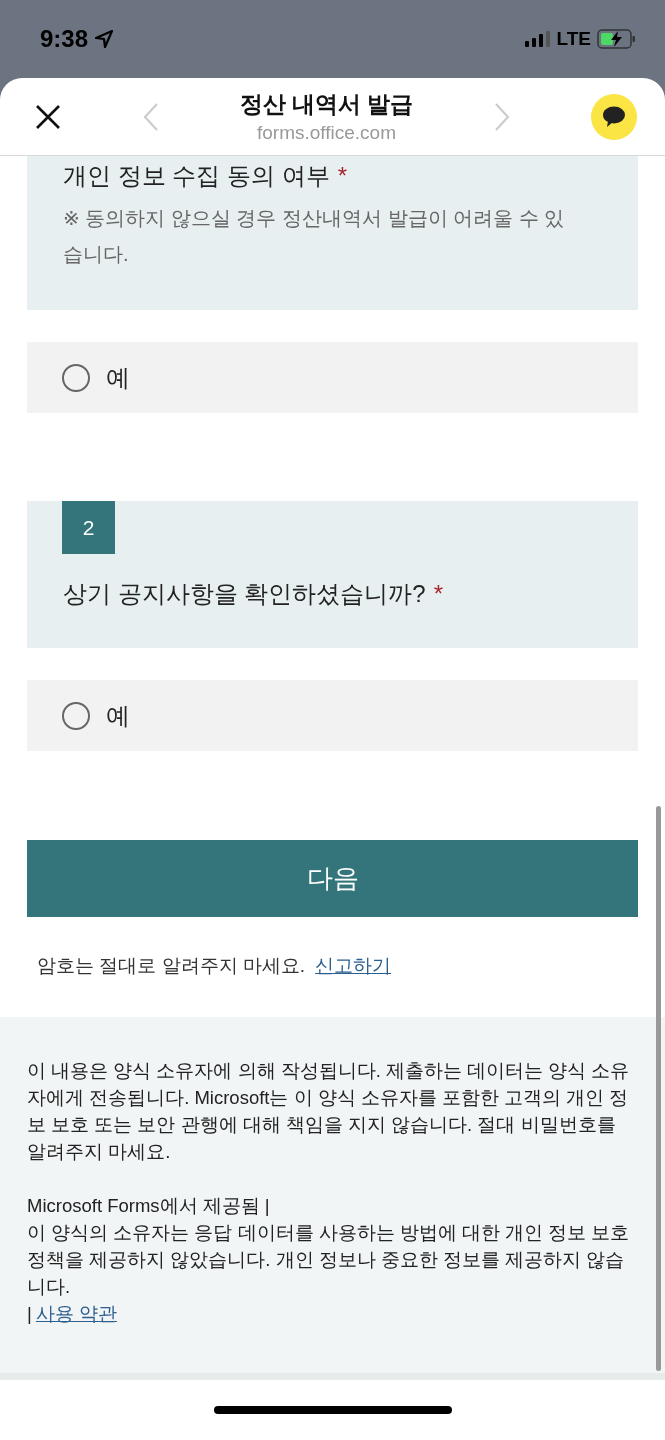  What do you see at coordinates (149, 1206) in the screenshot?
I see `provider-text: Microsoft Forms에서 제공됨 |` at bounding box center [149, 1206].